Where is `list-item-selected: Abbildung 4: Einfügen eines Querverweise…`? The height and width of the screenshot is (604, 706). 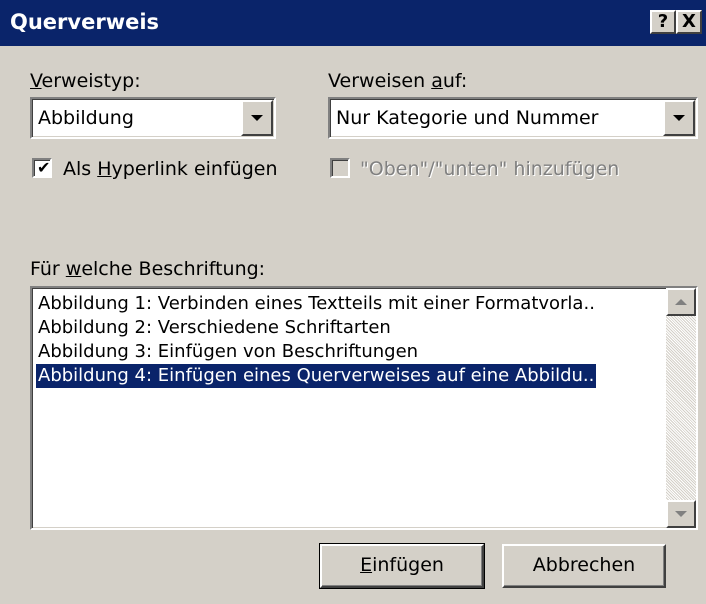
list-item-selected: Abbildung 4: Einfügen eines Querverweise… is located at coordinates (316, 376).